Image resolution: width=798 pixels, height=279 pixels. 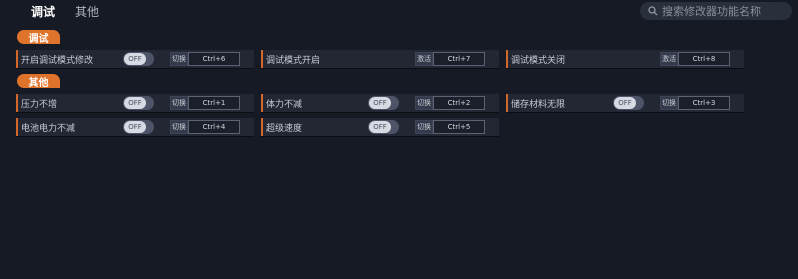 I want to click on row-debug-on: 调试模式开启 激活 Ctrl+7, so click(x=380, y=59).